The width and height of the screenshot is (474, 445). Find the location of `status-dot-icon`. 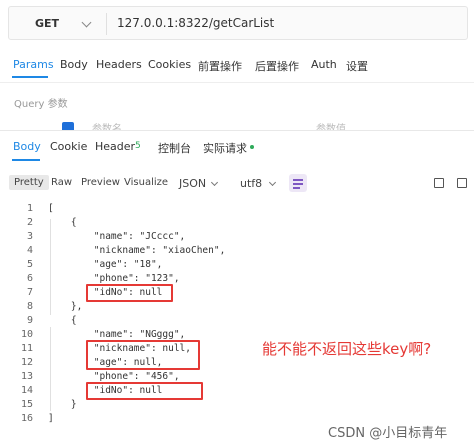

status-dot-icon is located at coordinates (252, 147).